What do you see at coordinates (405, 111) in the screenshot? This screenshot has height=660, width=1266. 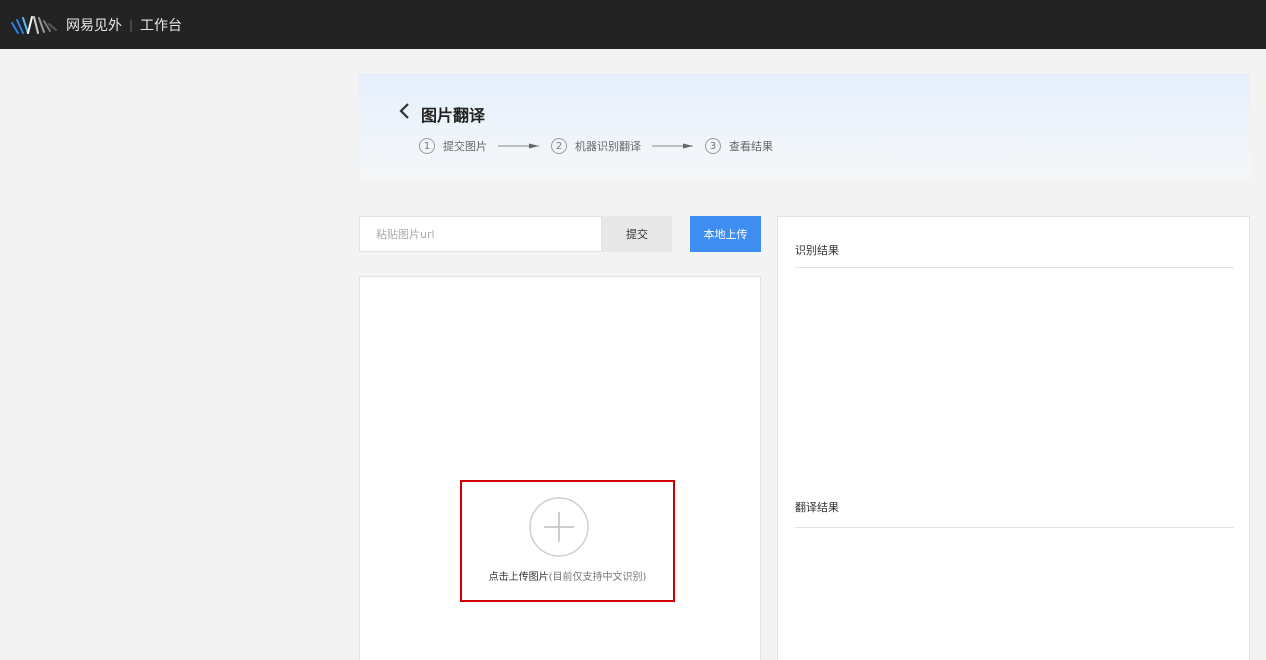 I see `chevron-left-icon` at bounding box center [405, 111].